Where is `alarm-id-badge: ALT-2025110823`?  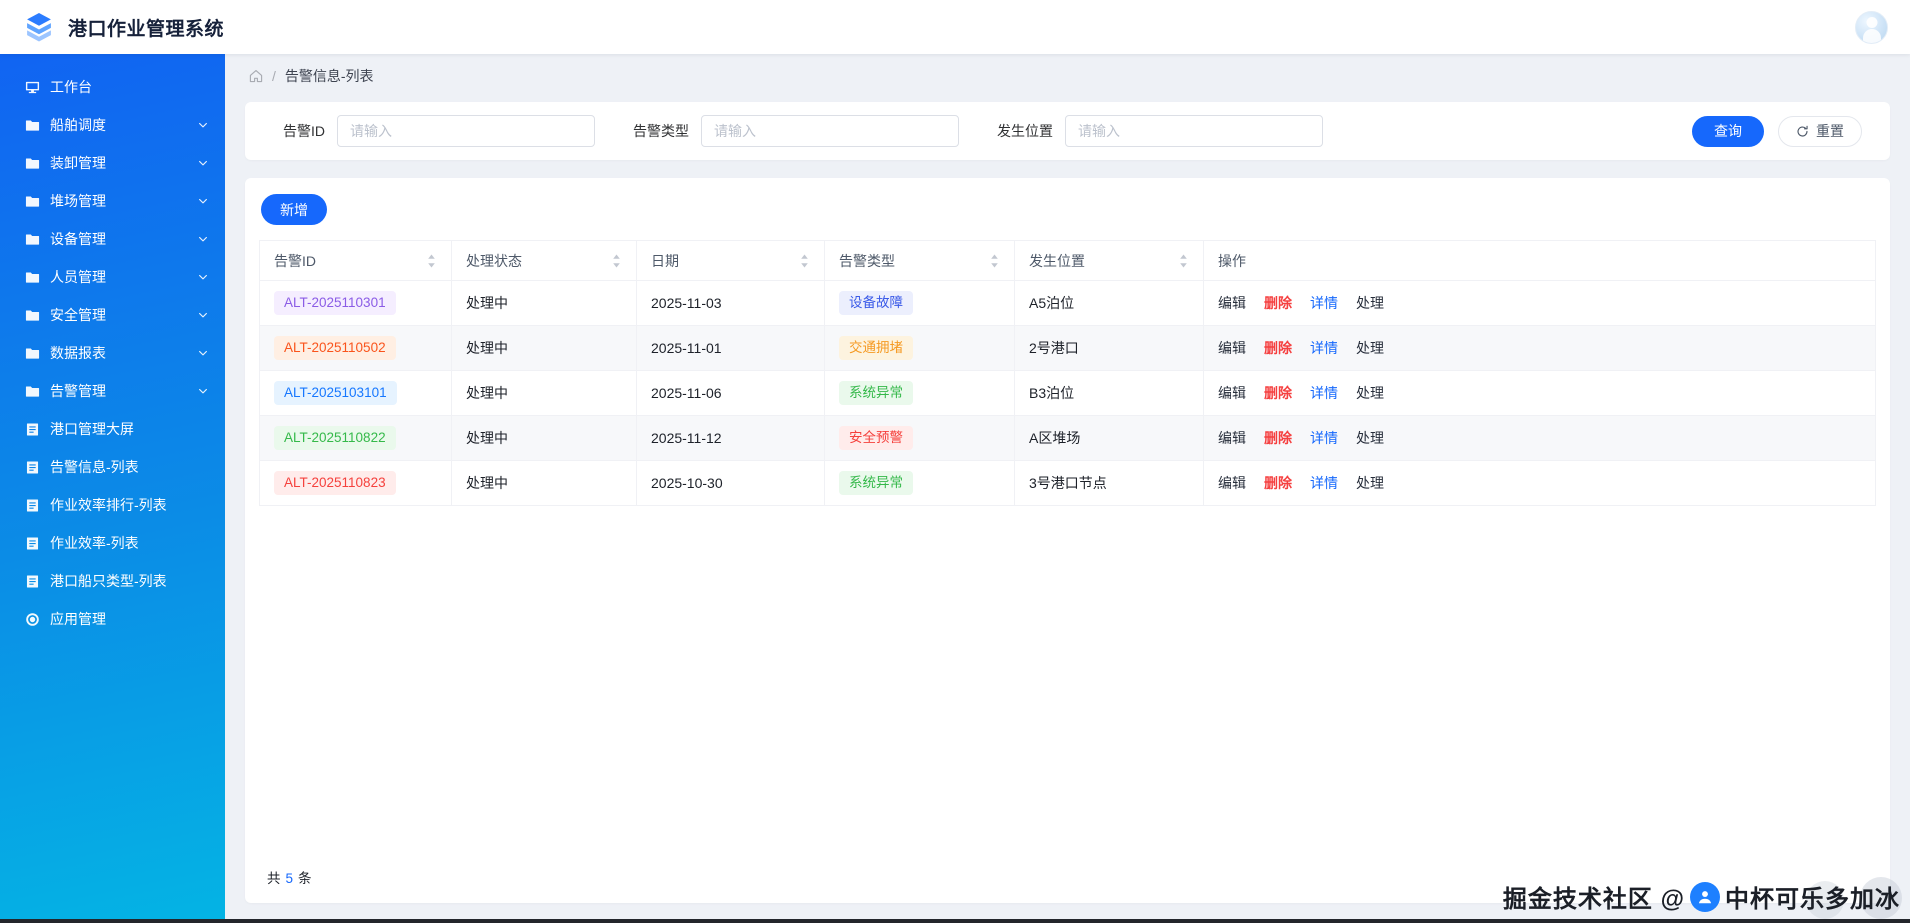
alarm-id-badge: ALT-2025110823 is located at coordinates (335, 483).